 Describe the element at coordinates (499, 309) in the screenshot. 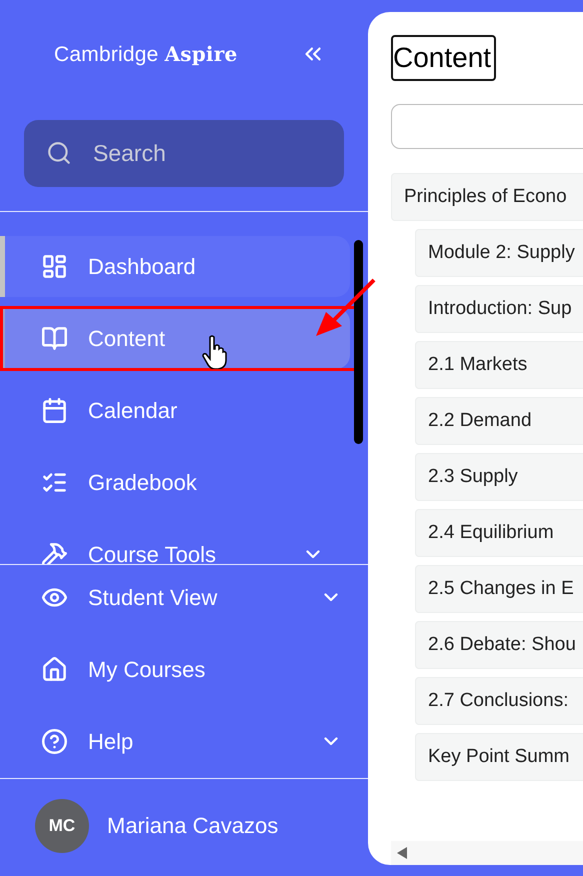

I see `tree-item: Introduction: Sup` at that location.